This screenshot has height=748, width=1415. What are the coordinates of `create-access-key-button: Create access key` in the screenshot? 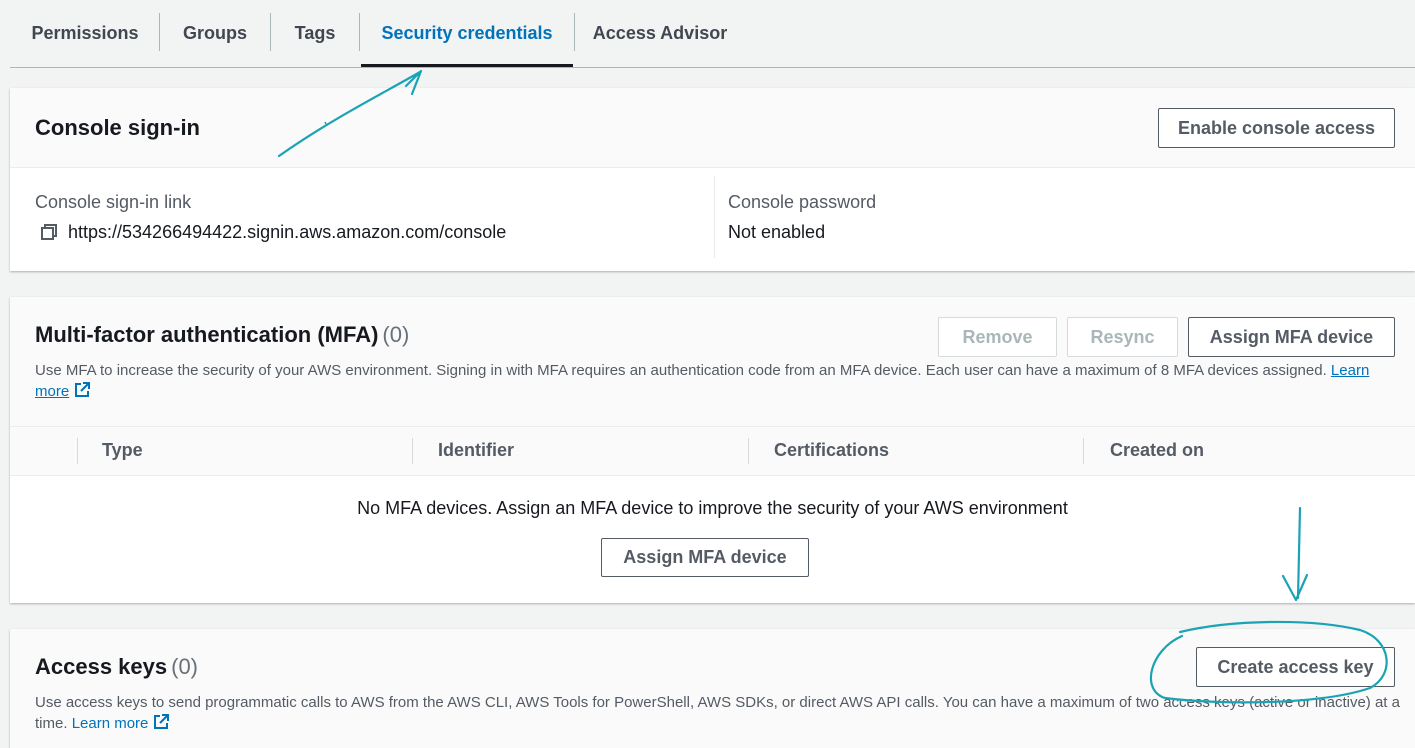 It's located at (1295, 667).